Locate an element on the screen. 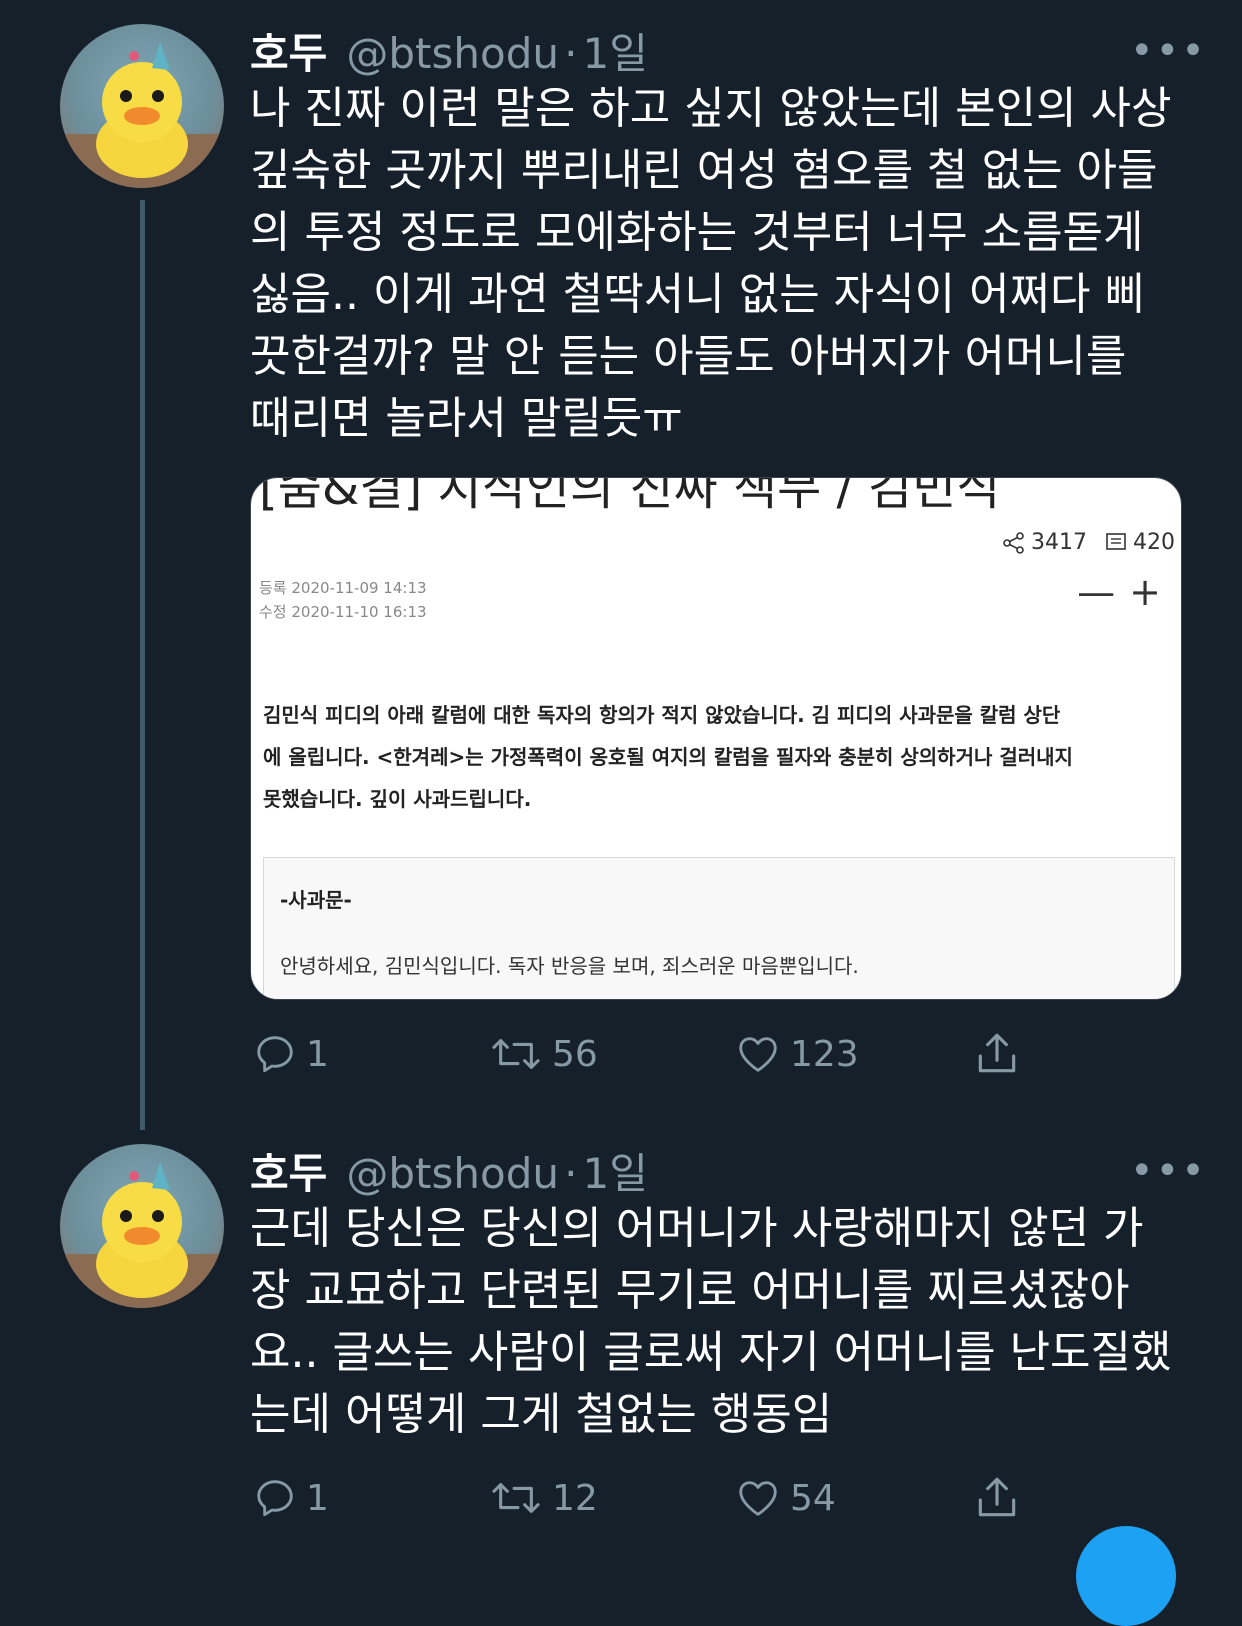 Image resolution: width=1242 pixels, height=1626 pixels. registered-date: 등록 2020-11-09 14:13 is located at coordinates (343, 588).